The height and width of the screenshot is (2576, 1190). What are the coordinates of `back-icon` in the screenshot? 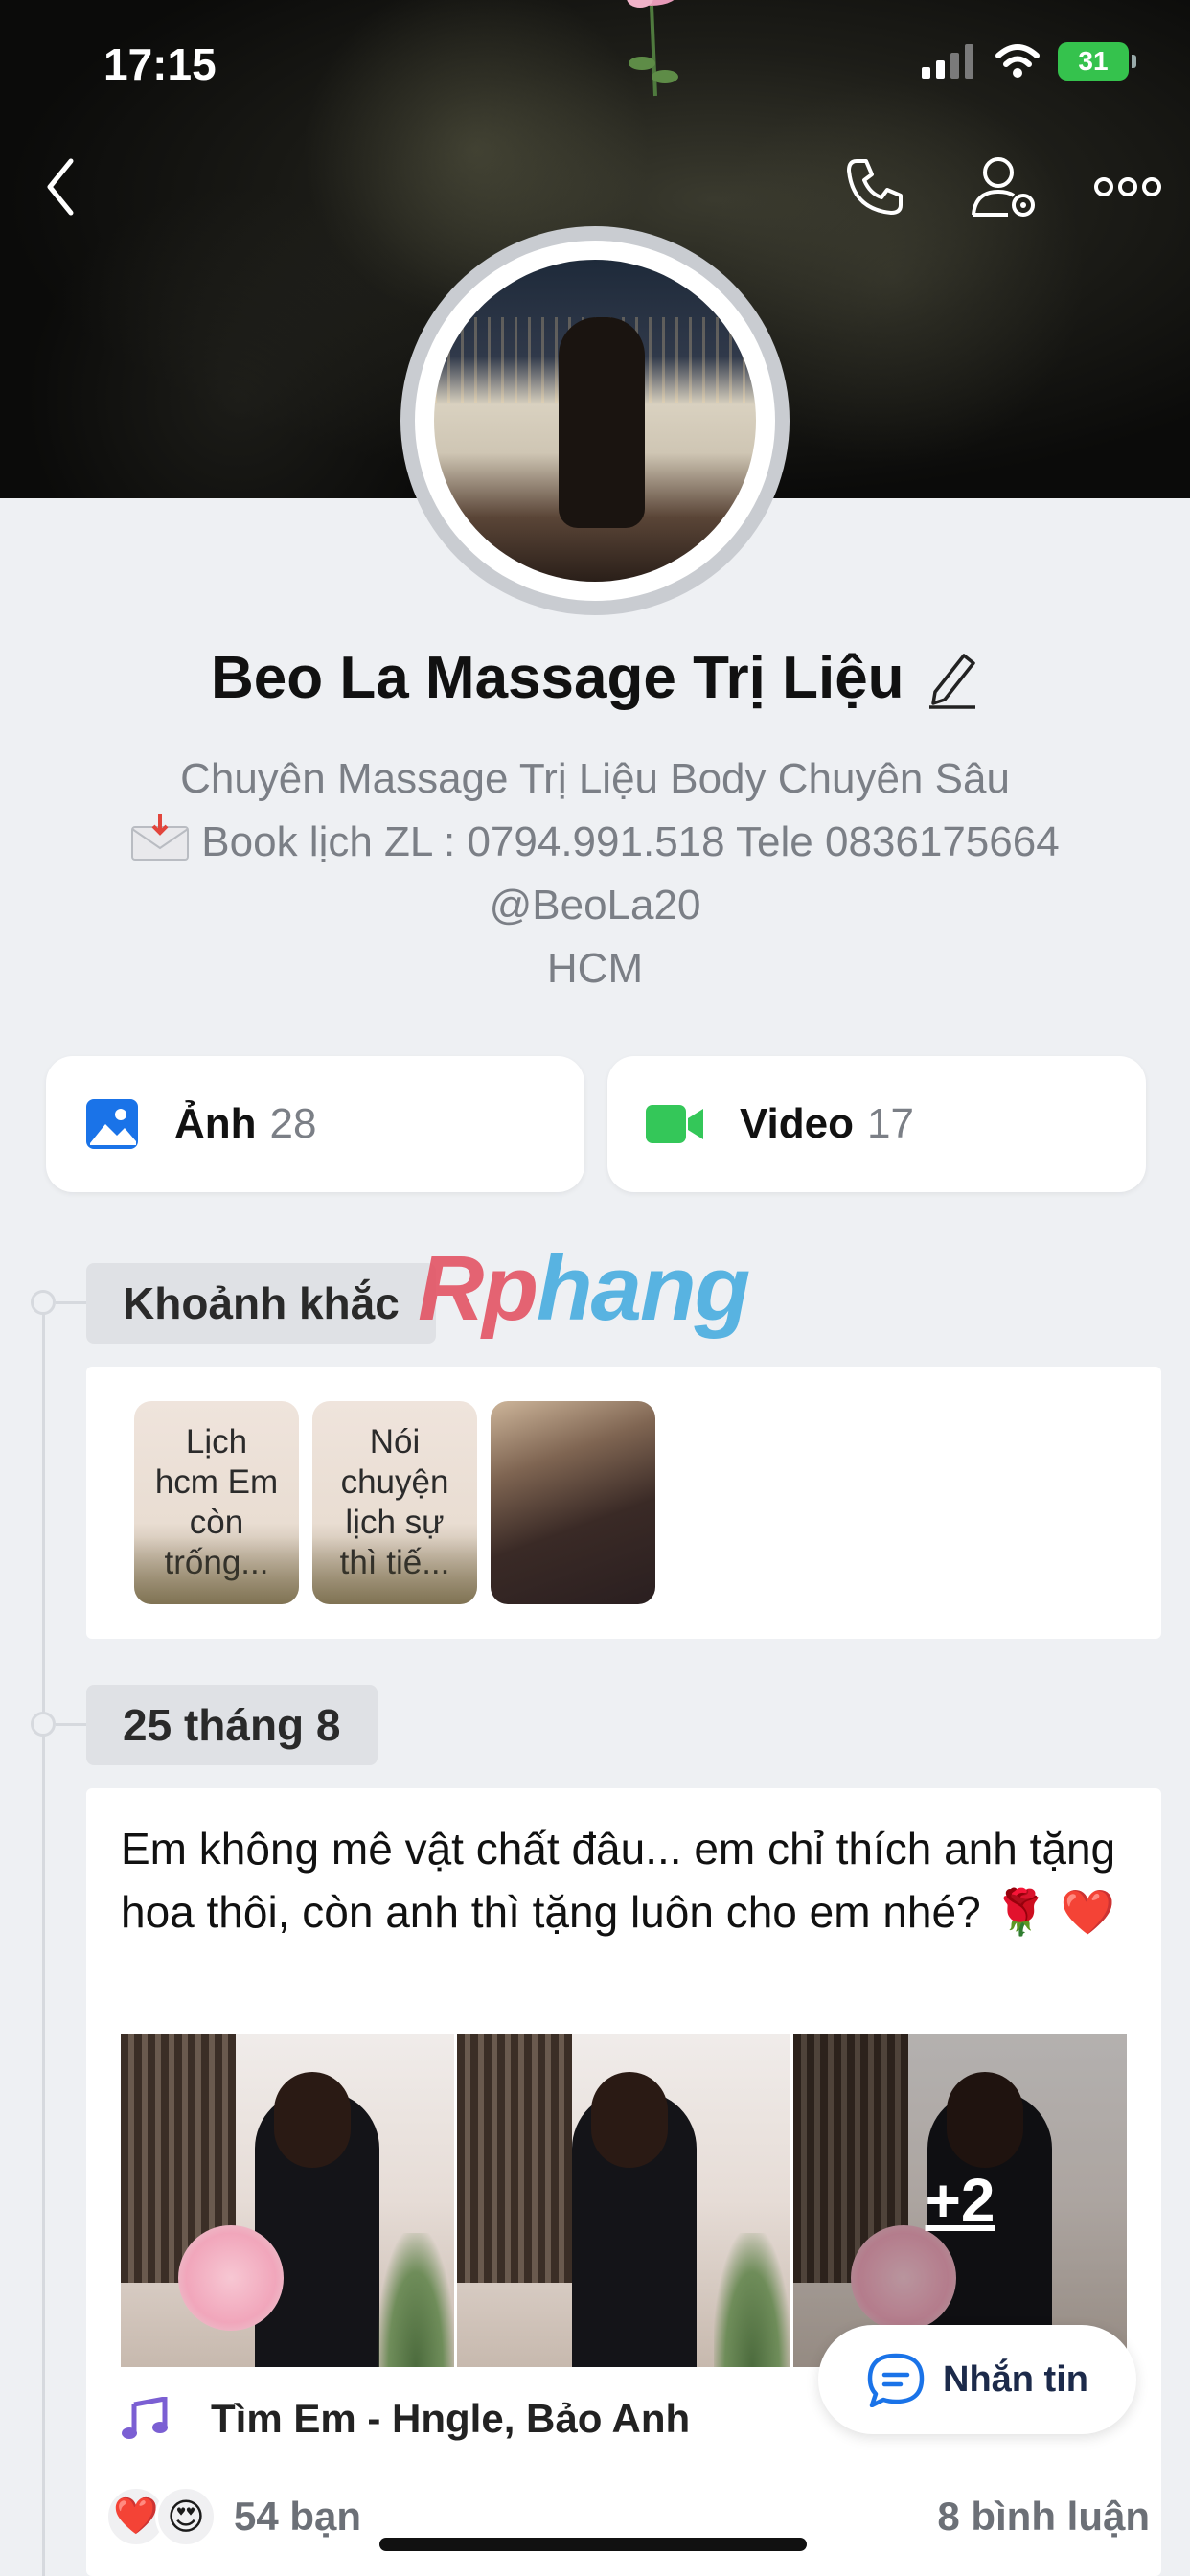 It's located at (60, 186).